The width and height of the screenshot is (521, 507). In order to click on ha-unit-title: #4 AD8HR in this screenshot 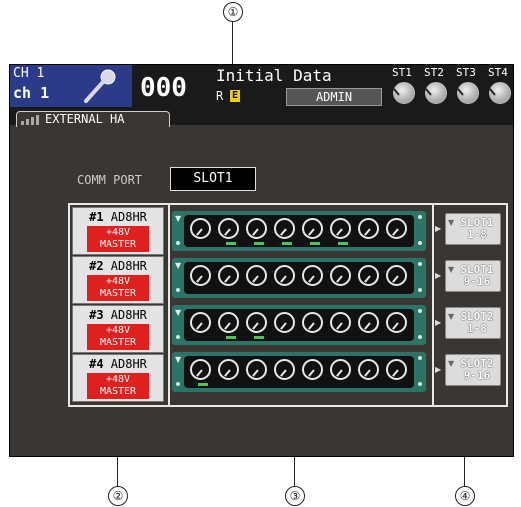, I will do `click(118, 364)`.